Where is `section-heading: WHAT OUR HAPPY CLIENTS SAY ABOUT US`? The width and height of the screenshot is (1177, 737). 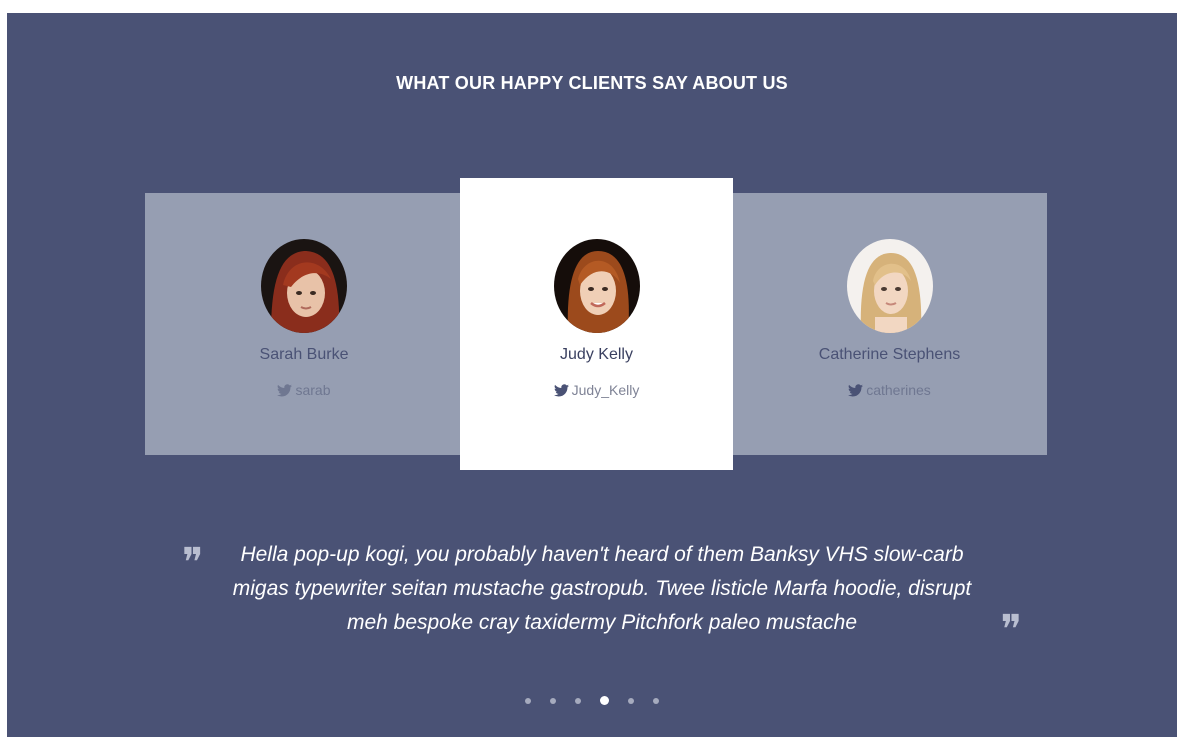
section-heading: WHAT OUR HAPPY CLIENTS SAY ABOUT US is located at coordinates (592, 83).